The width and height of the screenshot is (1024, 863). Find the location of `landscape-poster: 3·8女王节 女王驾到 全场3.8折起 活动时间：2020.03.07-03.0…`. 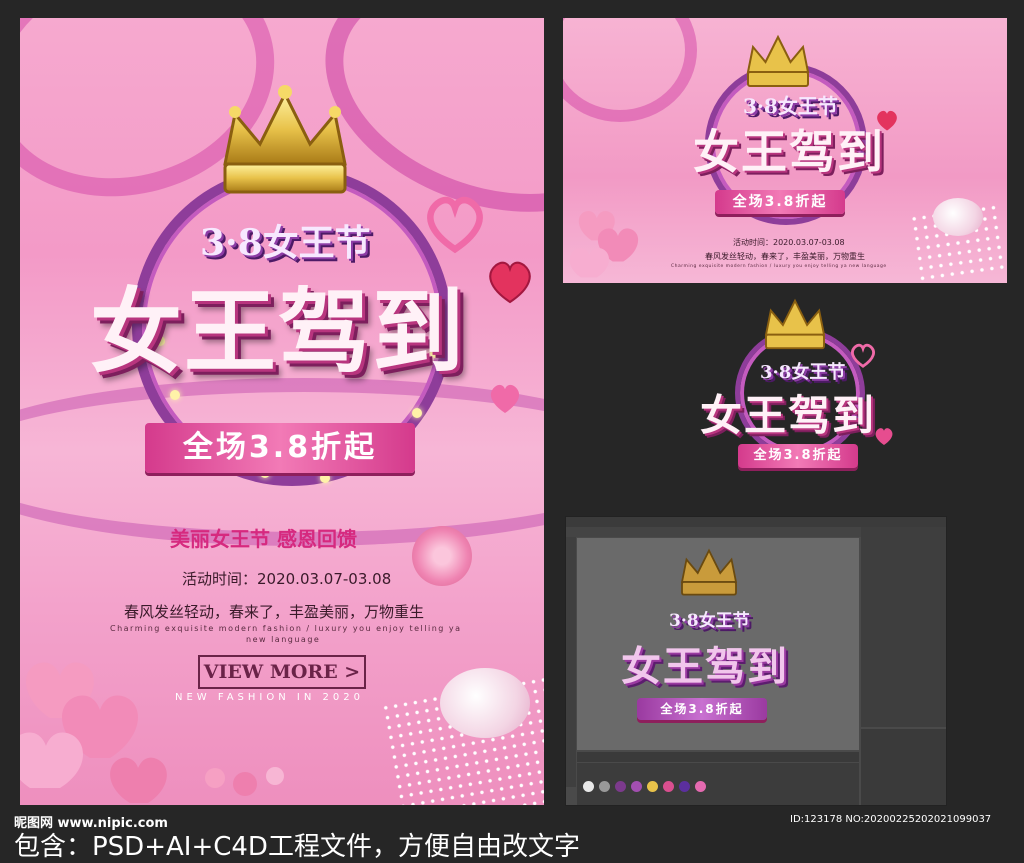

landscape-poster: 3·8女王节 女王驾到 全场3.8折起 活动时间：2020.03.07-03.0… is located at coordinates (785, 150).